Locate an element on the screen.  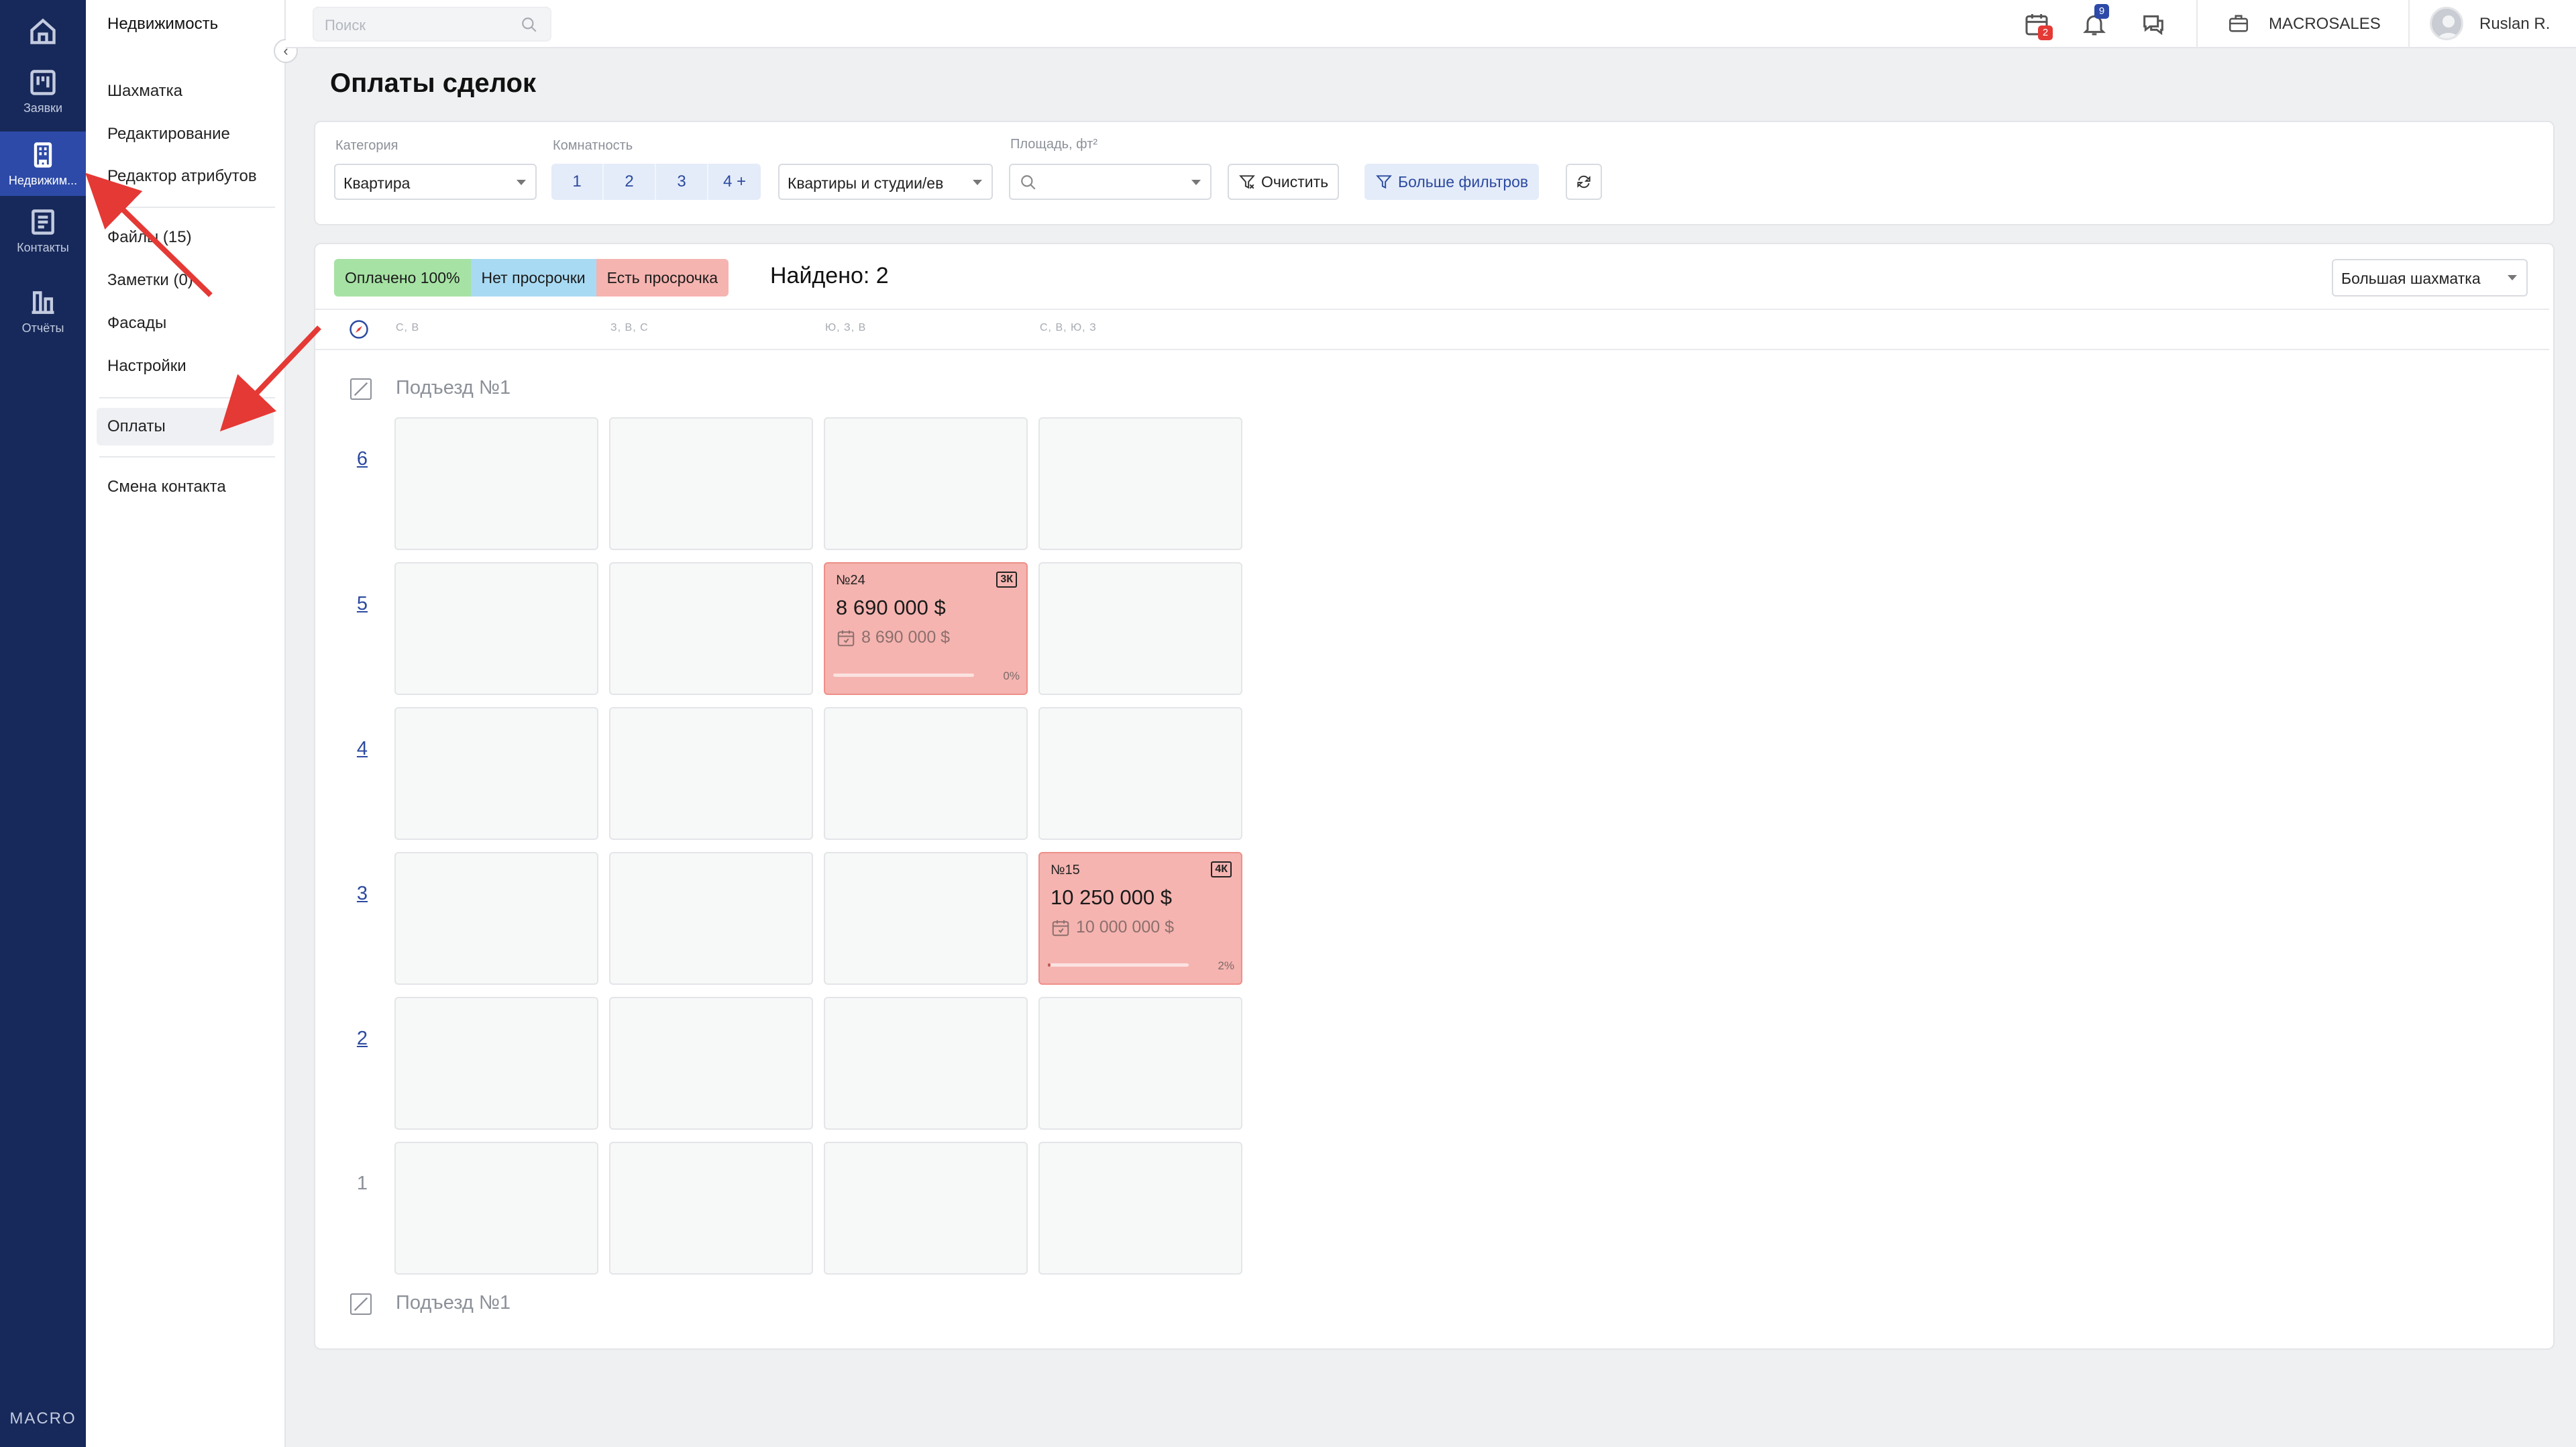
filter-icon is located at coordinates (1384, 182).